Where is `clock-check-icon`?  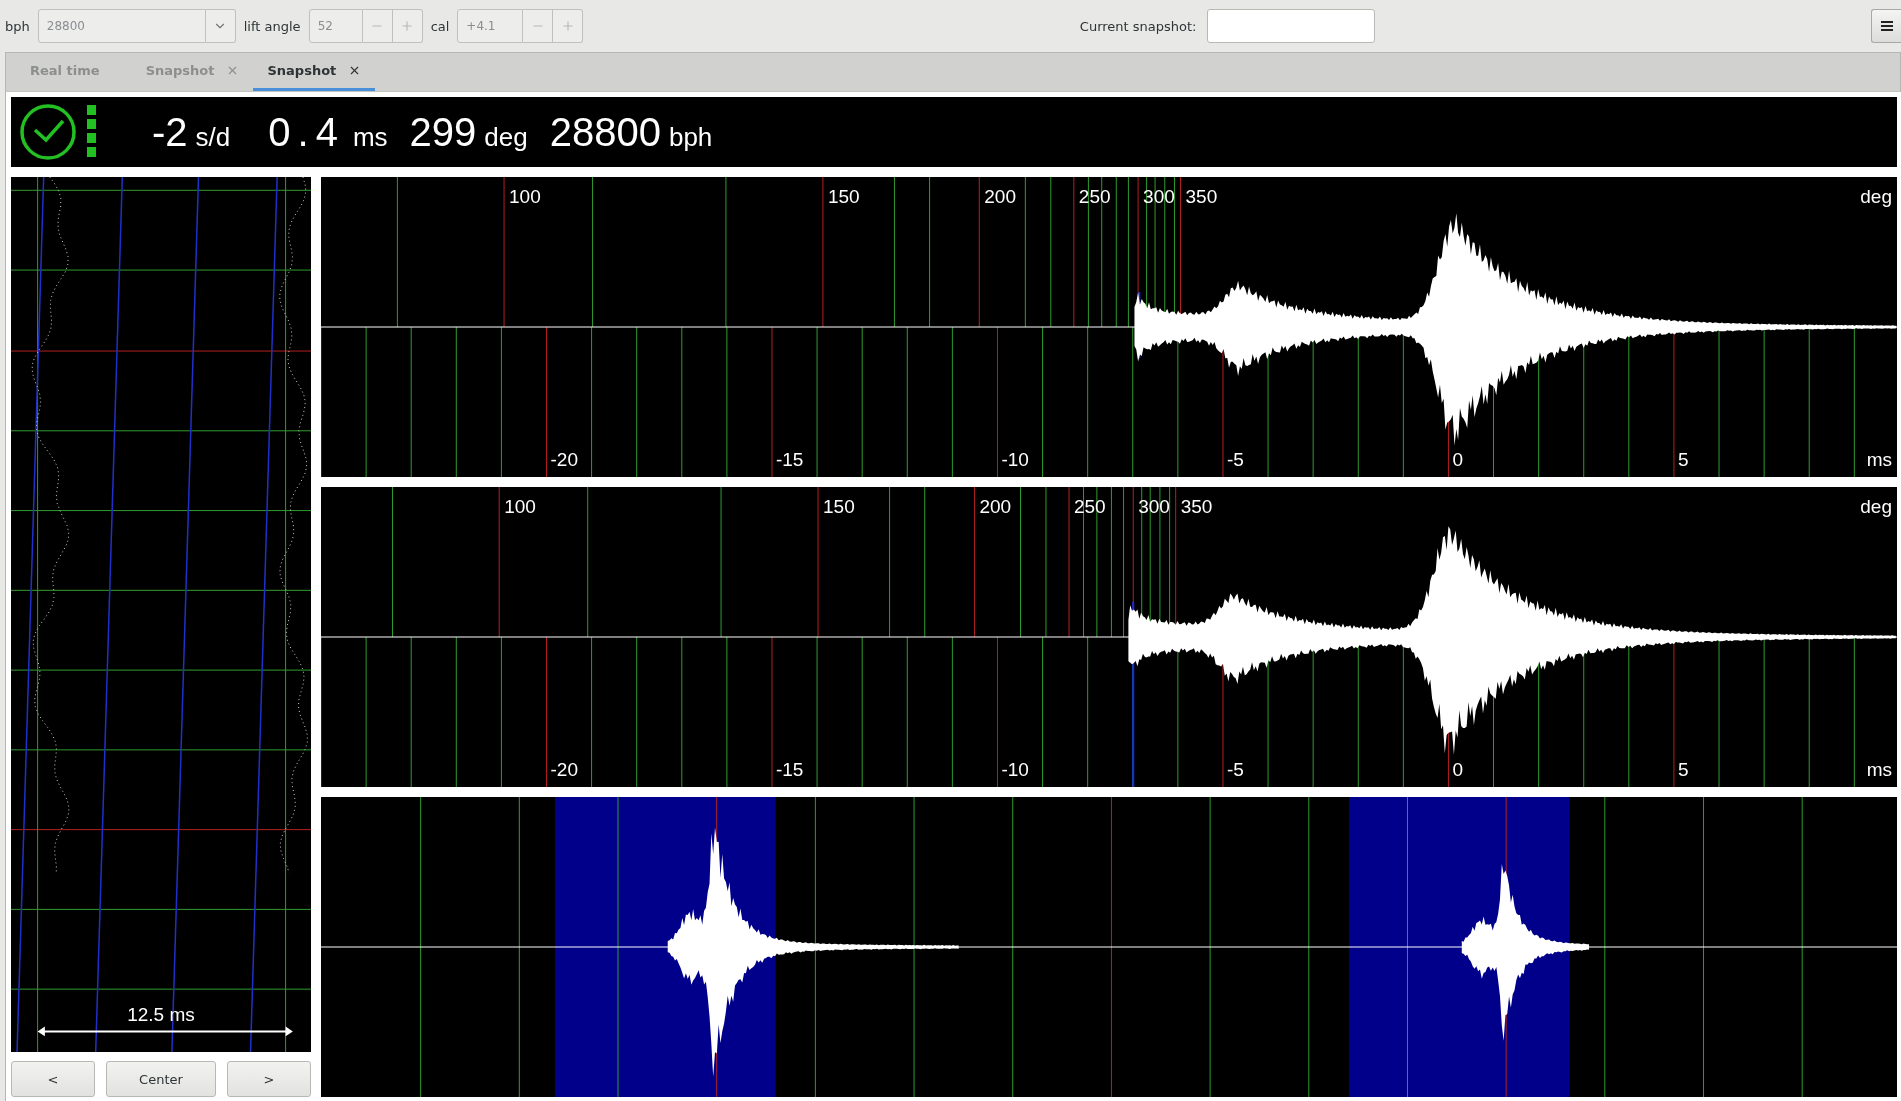
clock-check-icon is located at coordinates (48, 132).